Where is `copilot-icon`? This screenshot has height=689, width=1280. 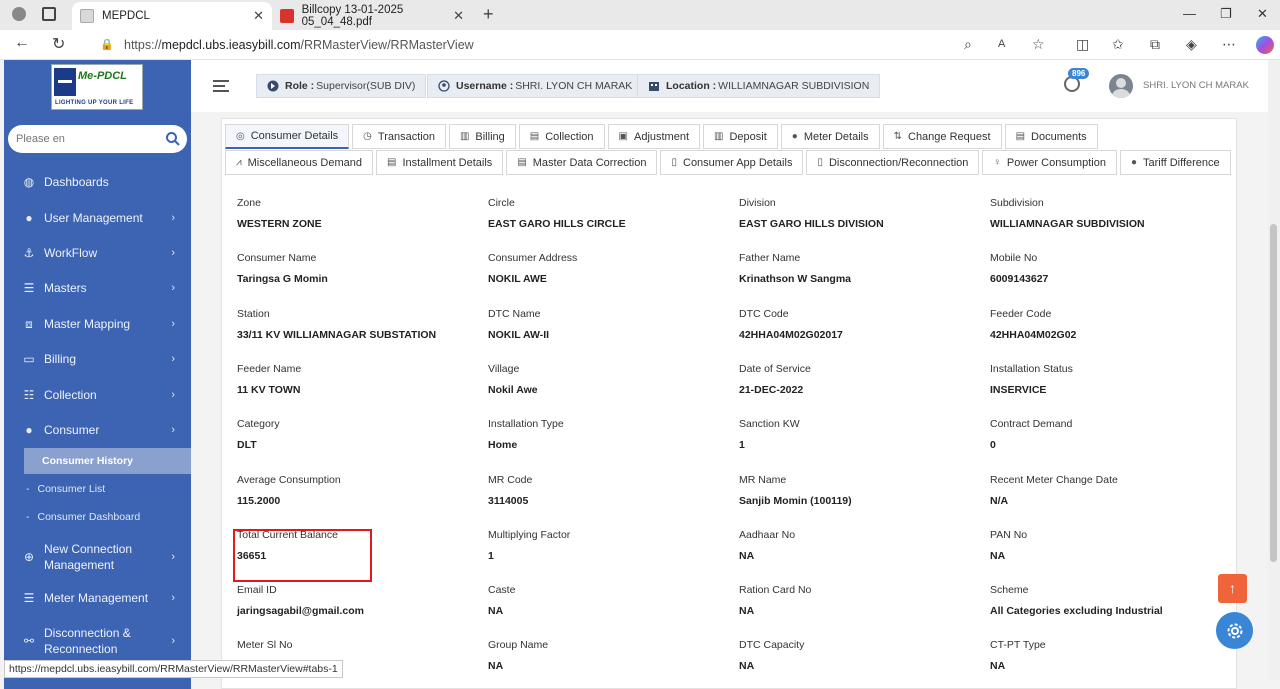 copilot-icon is located at coordinates (1265, 45).